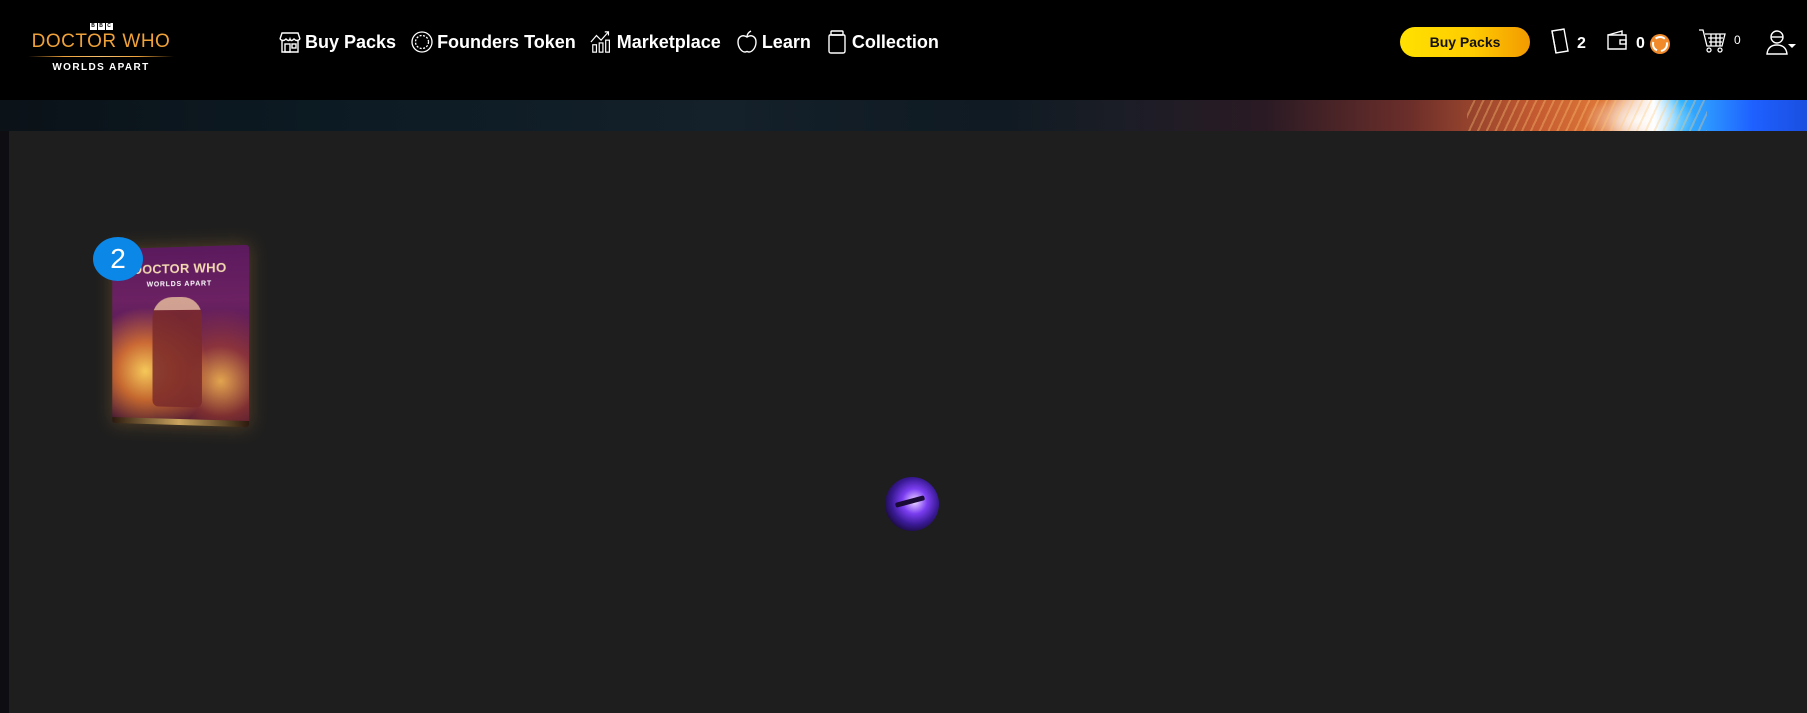 This screenshot has width=1807, height=713. I want to click on top-header: B B C DOCTOR WHO WORLDS APART Buy Packs, so click(903, 50).